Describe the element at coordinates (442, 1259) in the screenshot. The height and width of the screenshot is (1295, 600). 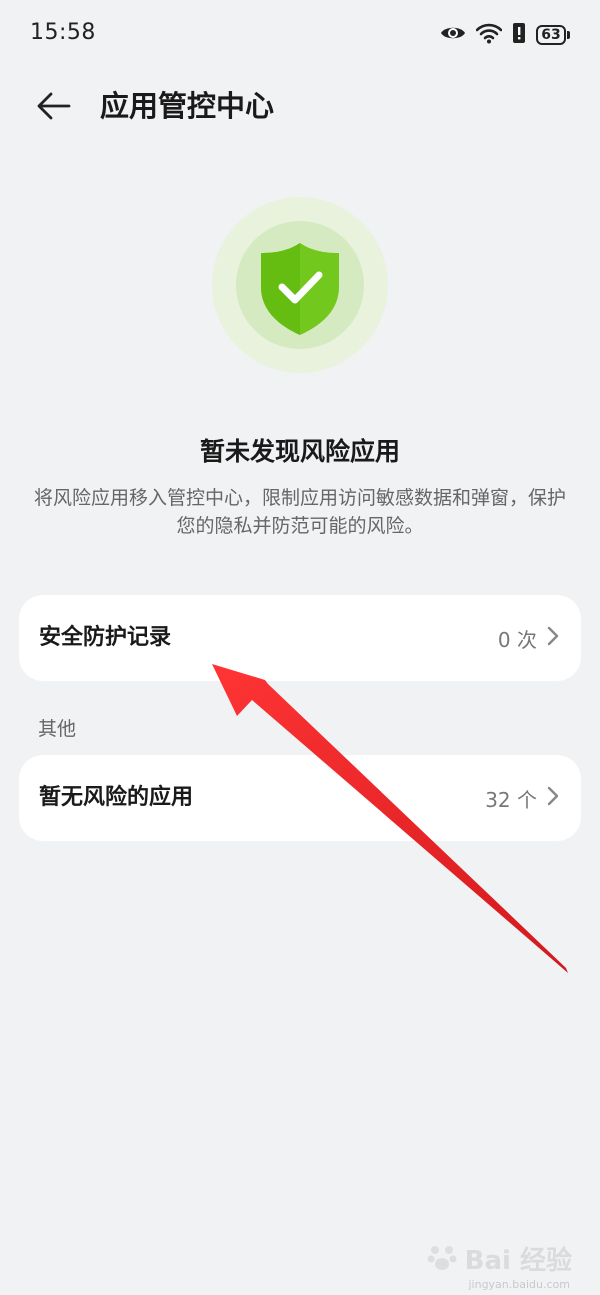
I see `paw-icon` at that location.